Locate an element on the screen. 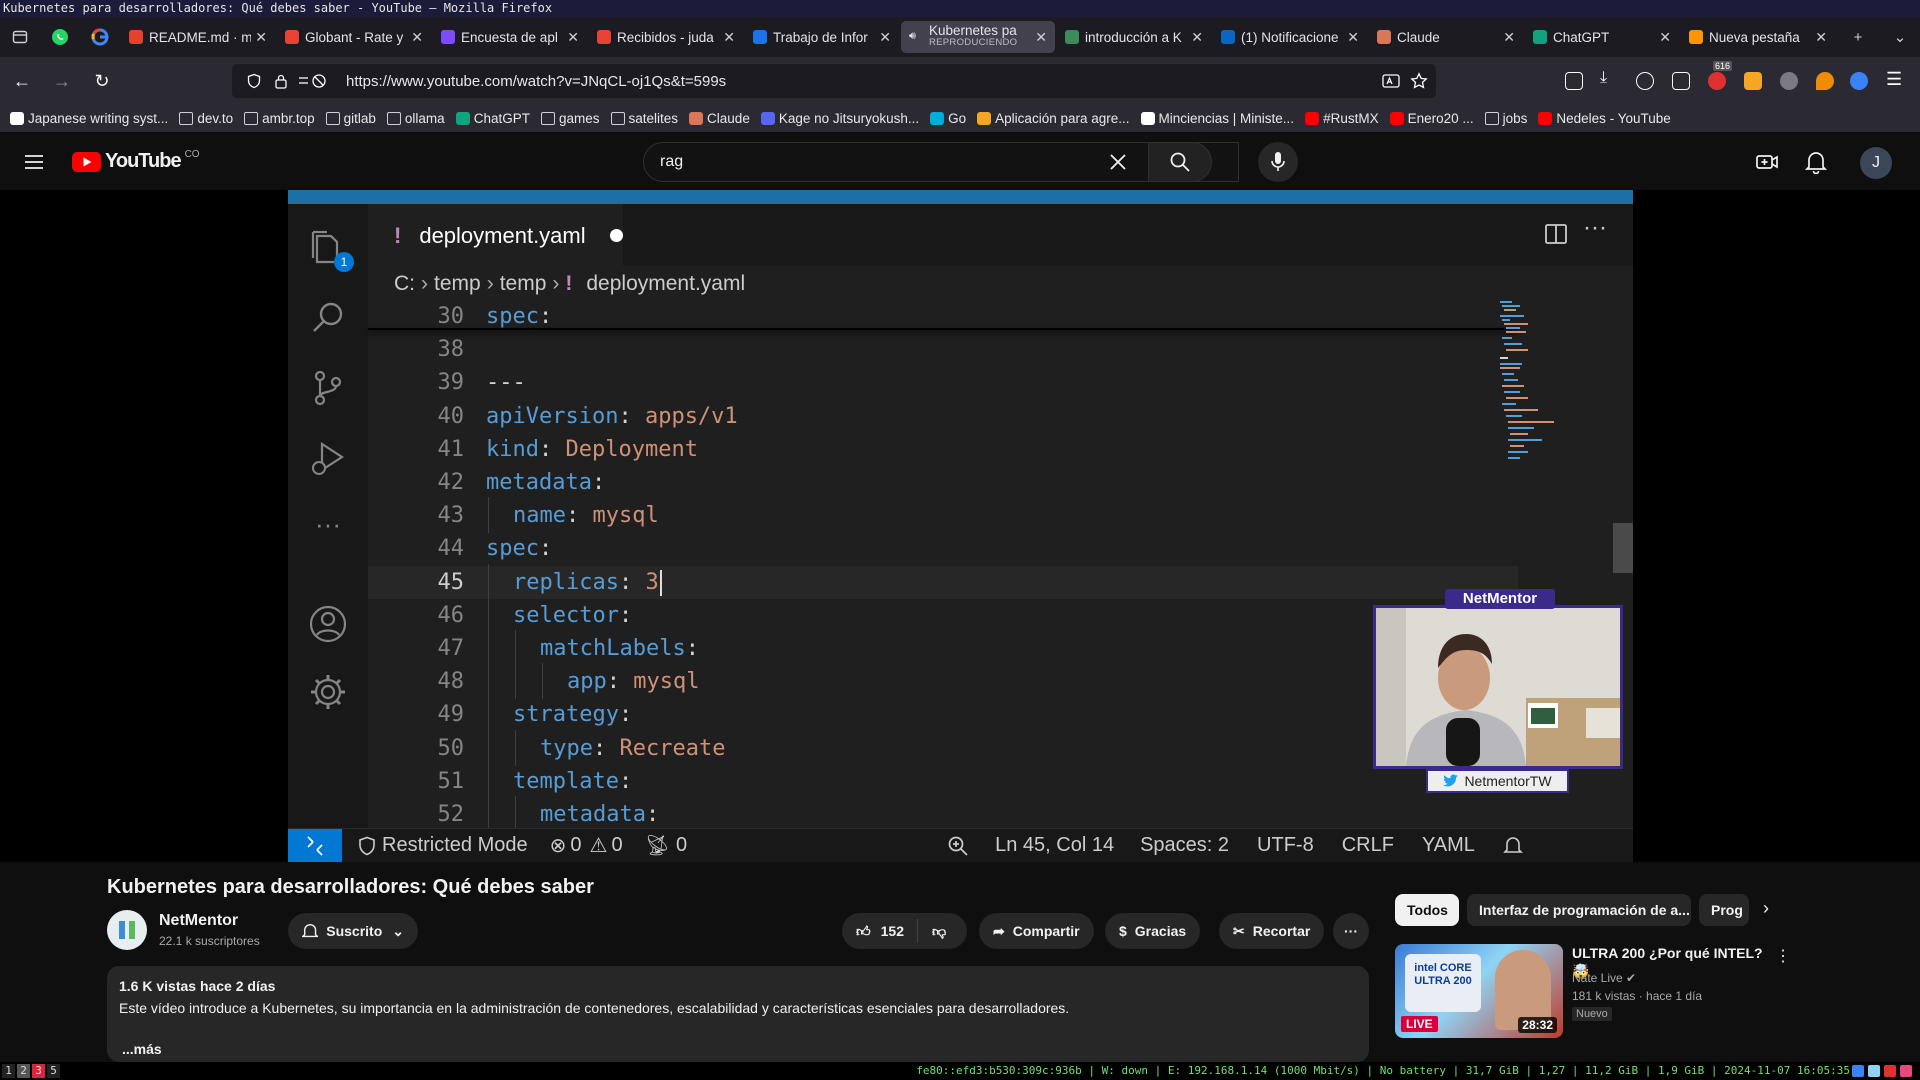  browser-tab: Claude ✕ is located at coordinates (1446, 37).